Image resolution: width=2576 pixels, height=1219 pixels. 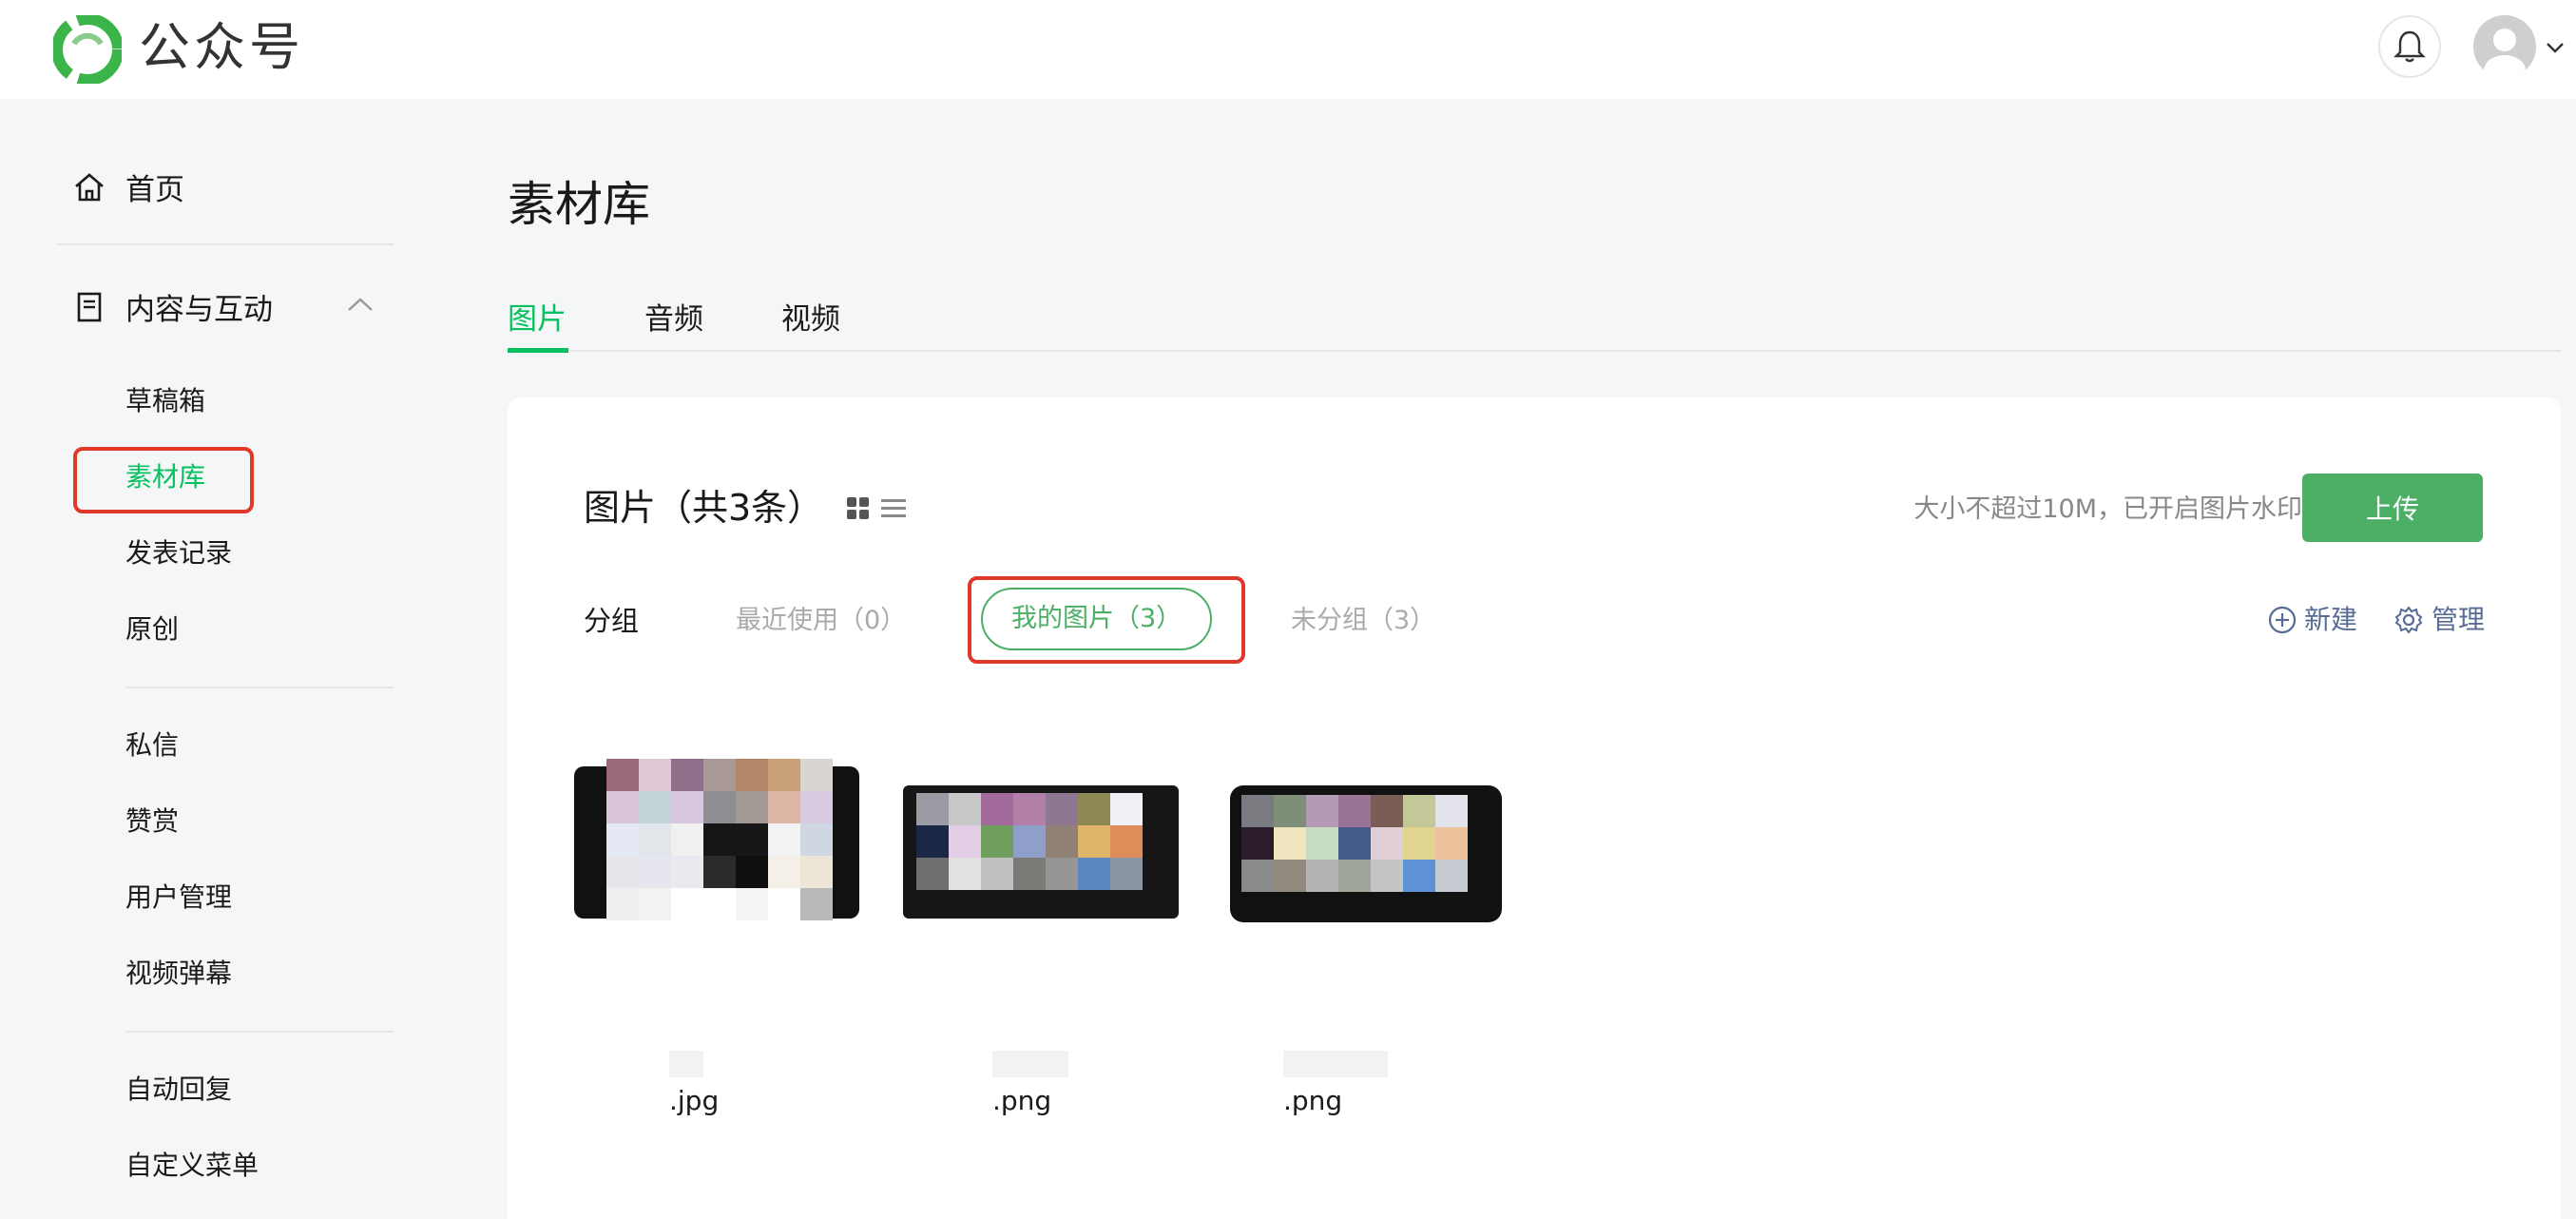 What do you see at coordinates (579, 204) in the screenshot?
I see `page-title: 素材库` at bounding box center [579, 204].